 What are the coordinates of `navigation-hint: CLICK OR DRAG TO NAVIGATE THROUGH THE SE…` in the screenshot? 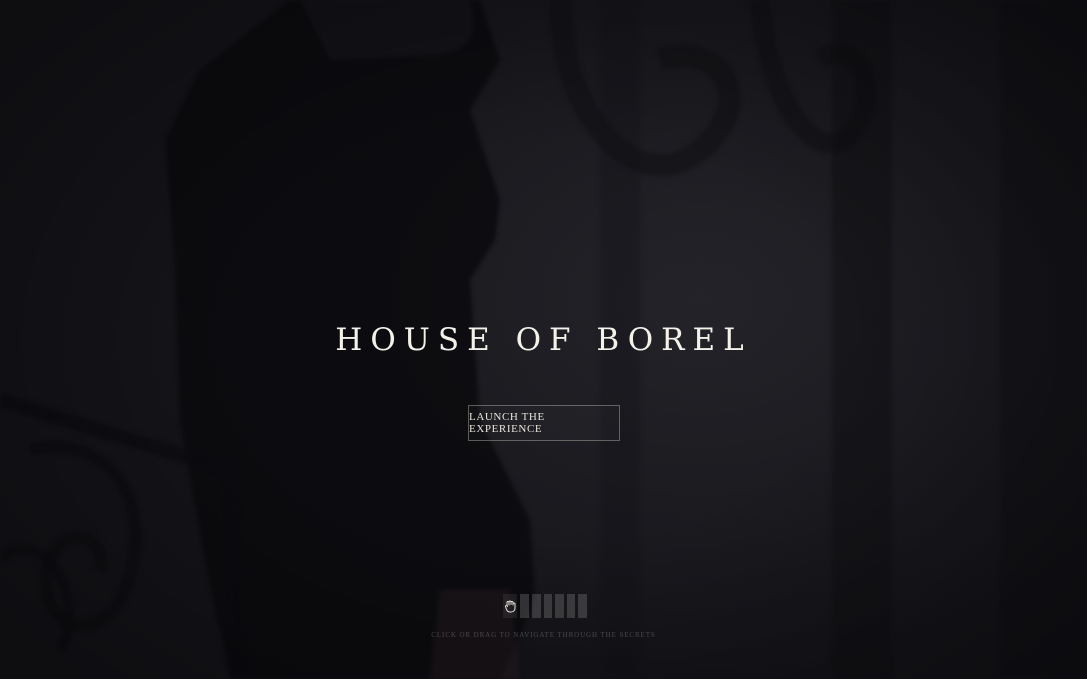 It's located at (543, 635).